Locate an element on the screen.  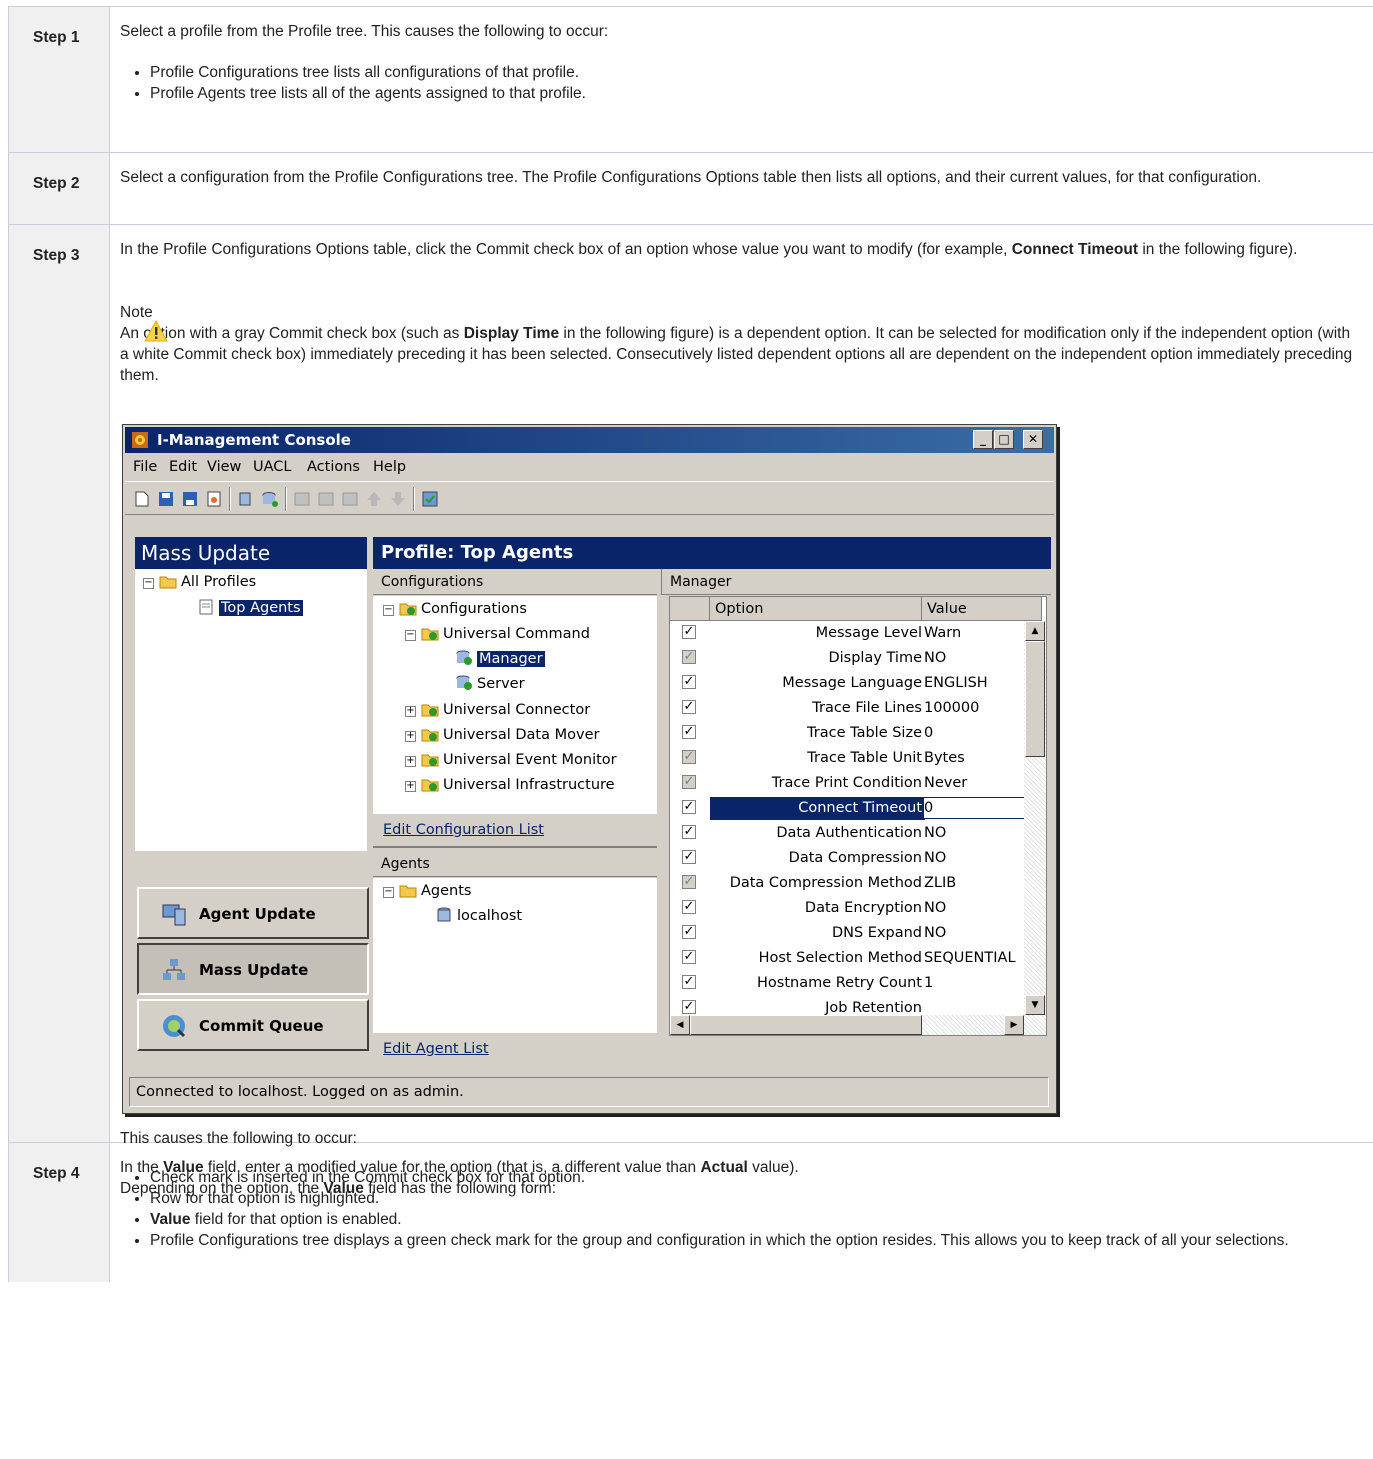
horizontal-scrollbar: ◀ ▶ is located at coordinates (858, 1025).